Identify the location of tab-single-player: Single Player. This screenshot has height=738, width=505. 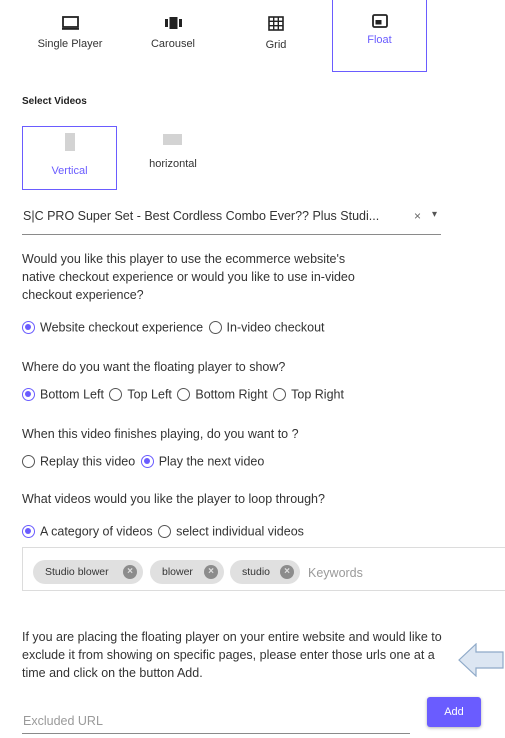
(70, 36).